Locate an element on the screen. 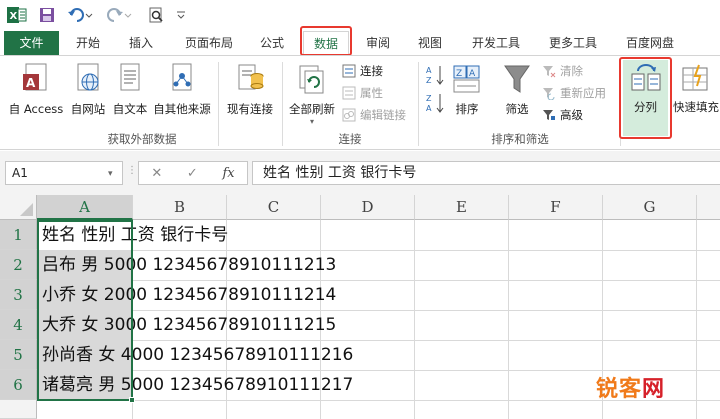  customize-qat-icon is located at coordinates (181, 15).